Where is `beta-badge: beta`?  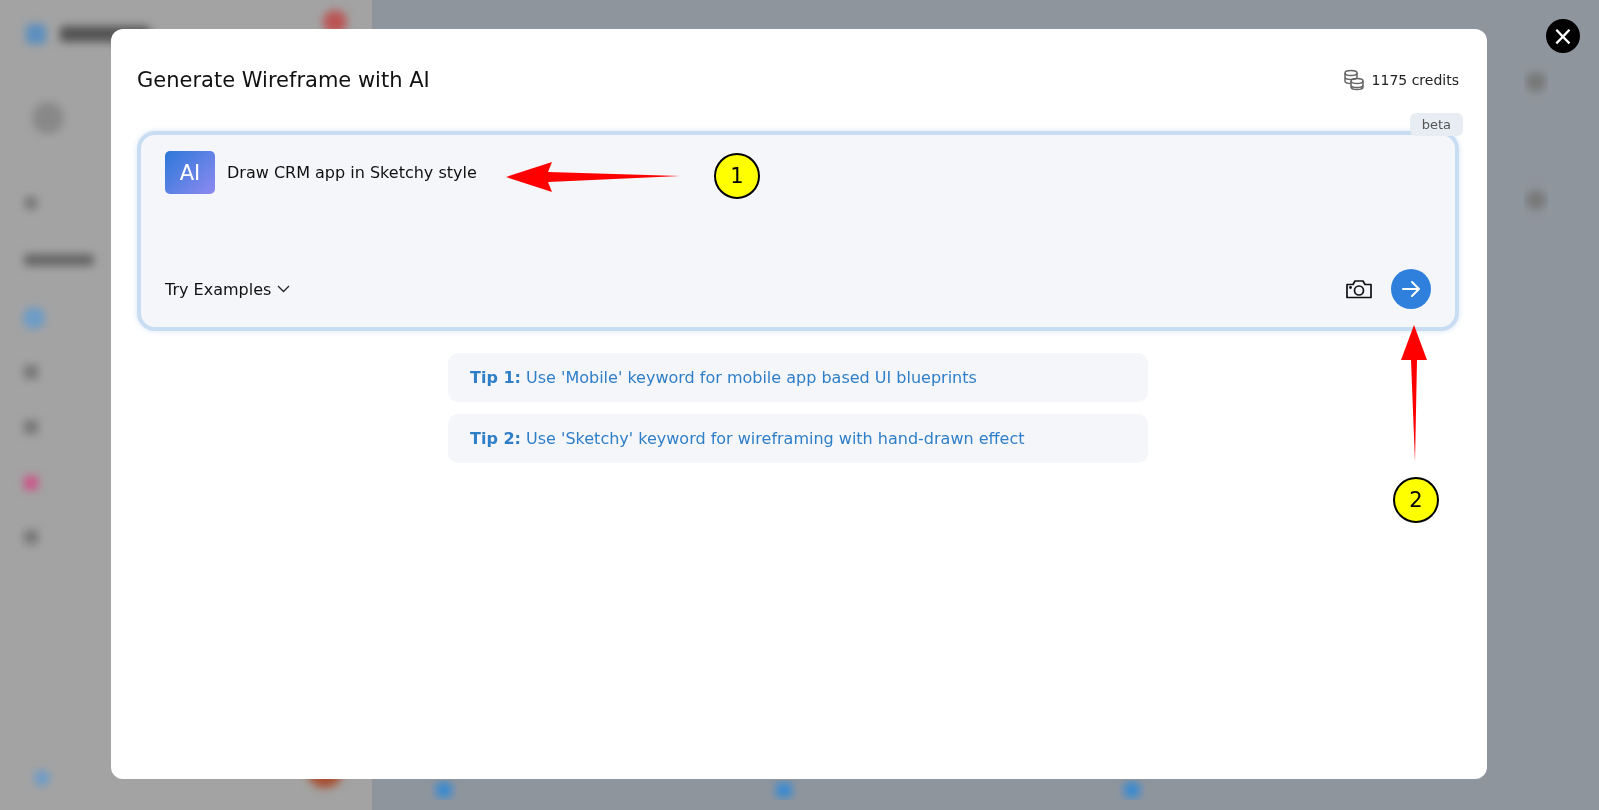
beta-badge: beta is located at coordinates (1436, 124).